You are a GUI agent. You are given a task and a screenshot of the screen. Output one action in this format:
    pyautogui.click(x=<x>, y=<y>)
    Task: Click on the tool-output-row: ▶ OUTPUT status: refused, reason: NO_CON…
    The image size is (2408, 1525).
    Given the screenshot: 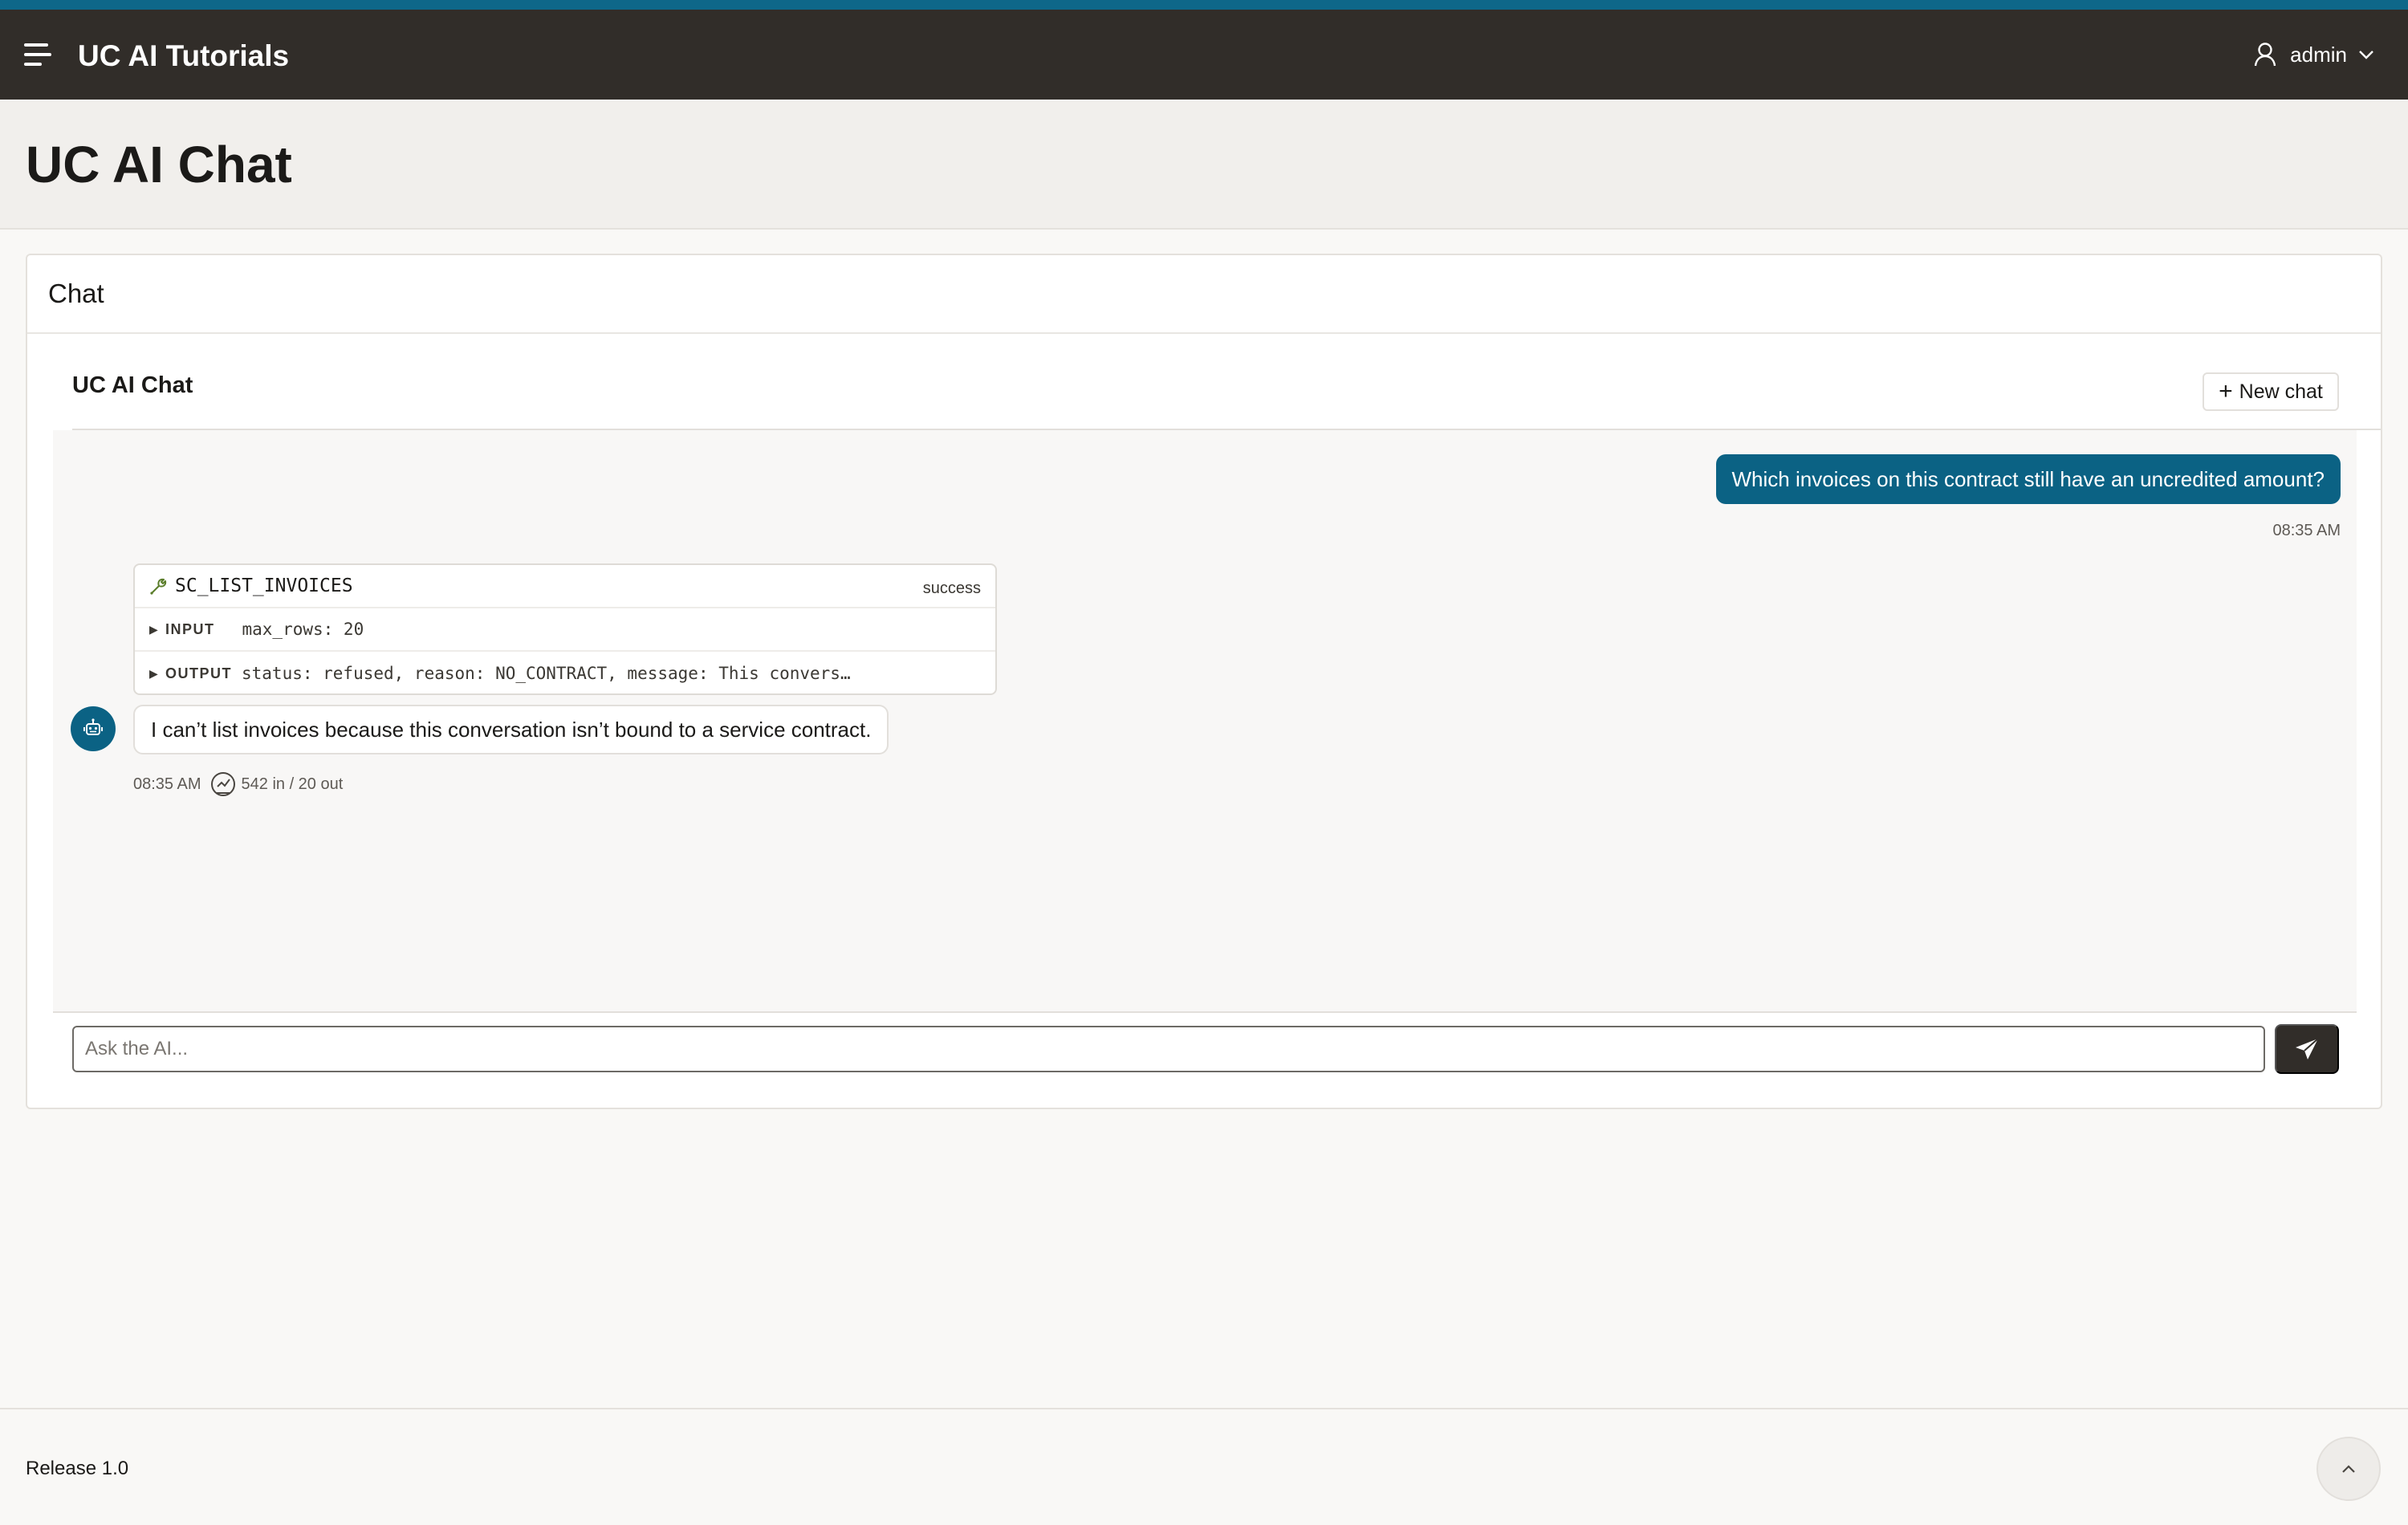 What is the action you would take?
    pyautogui.click(x=565, y=673)
    